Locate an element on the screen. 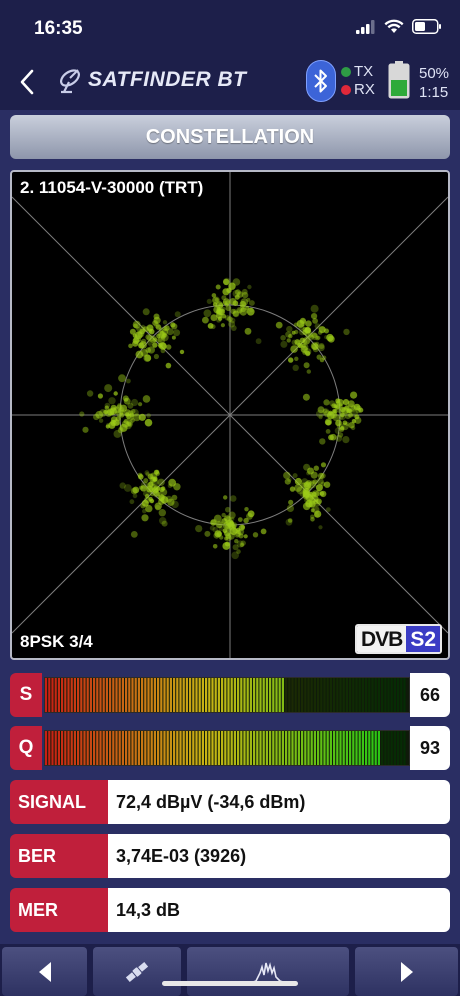 The width and height of the screenshot is (460, 996). bottom-toolbar is located at coordinates (230, 970).